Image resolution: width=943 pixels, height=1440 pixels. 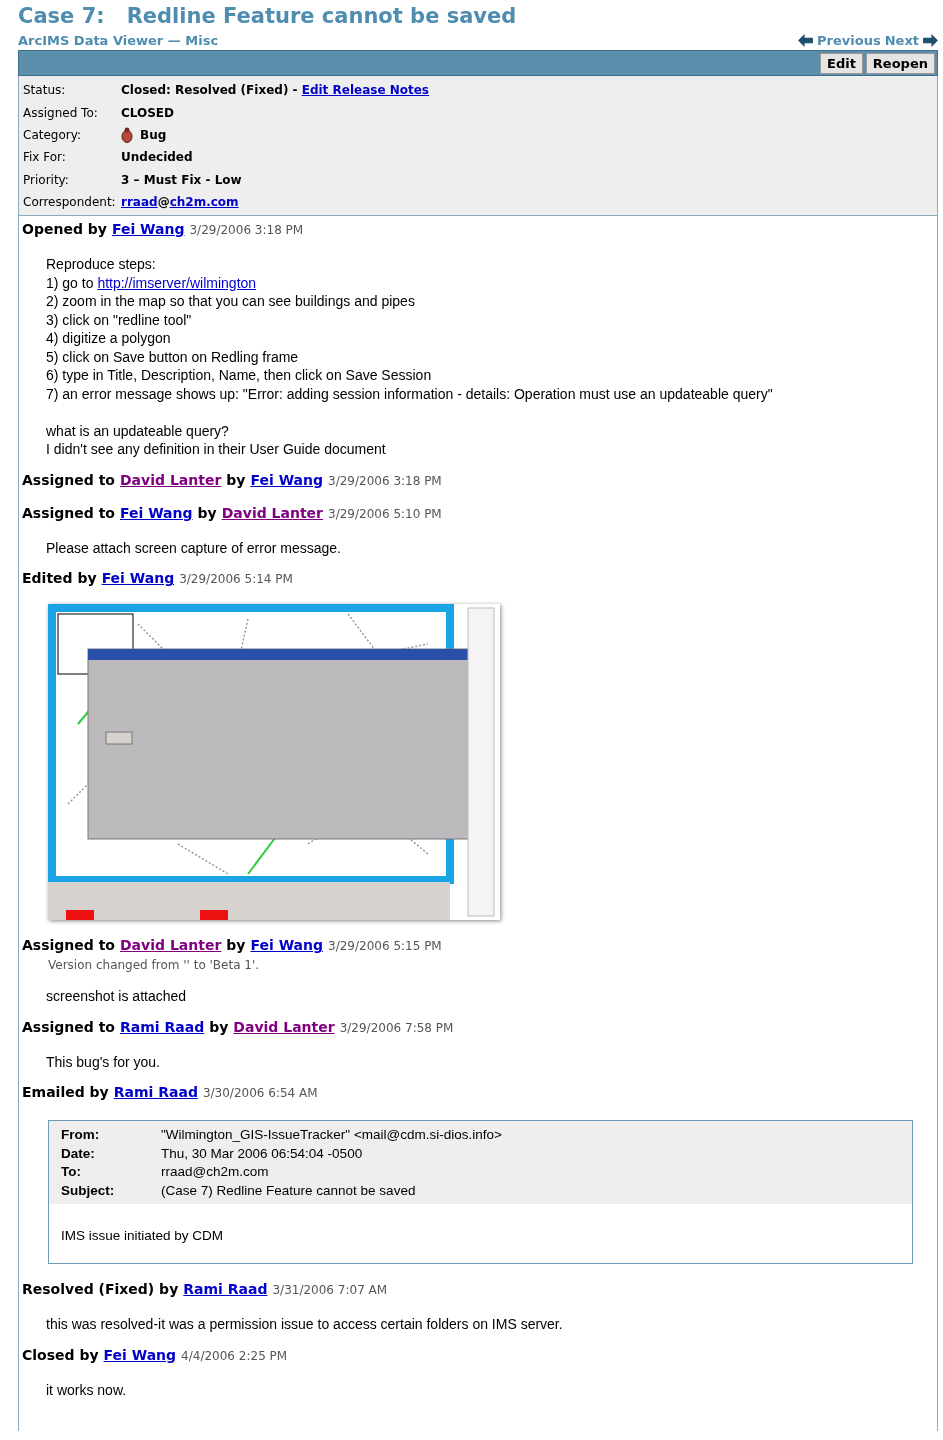 I want to click on email-field-value: Thu, 30 Mar 2006 06:54:04 -0500, so click(x=262, y=1153).